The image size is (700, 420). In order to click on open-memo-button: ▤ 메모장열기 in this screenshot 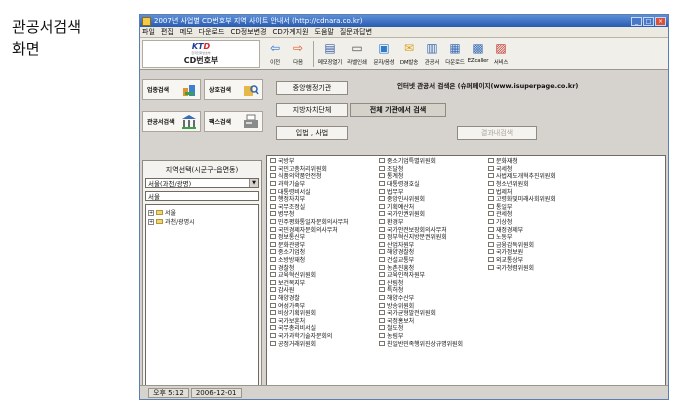, I will do `click(330, 54)`.